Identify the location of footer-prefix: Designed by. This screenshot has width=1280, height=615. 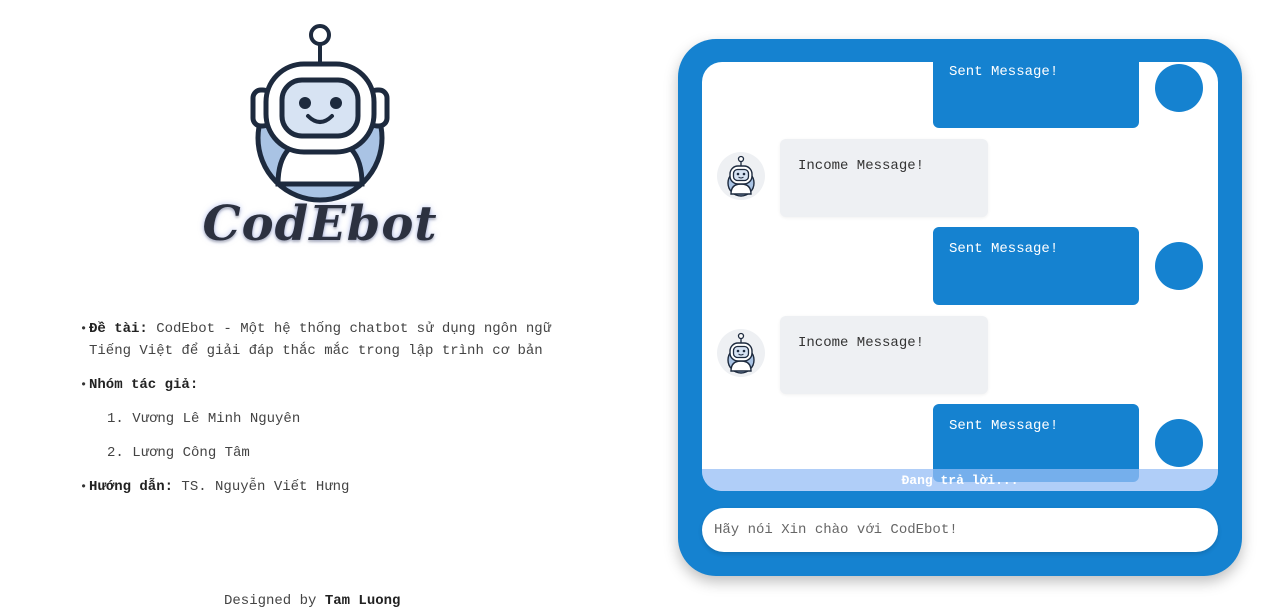
(270, 601).